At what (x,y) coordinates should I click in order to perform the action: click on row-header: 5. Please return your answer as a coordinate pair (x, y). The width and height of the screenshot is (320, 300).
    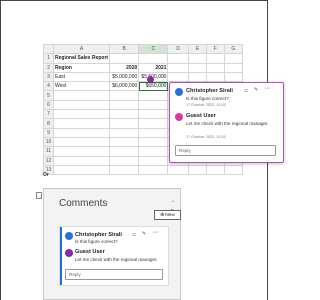
    Looking at the image, I should click on (48, 95).